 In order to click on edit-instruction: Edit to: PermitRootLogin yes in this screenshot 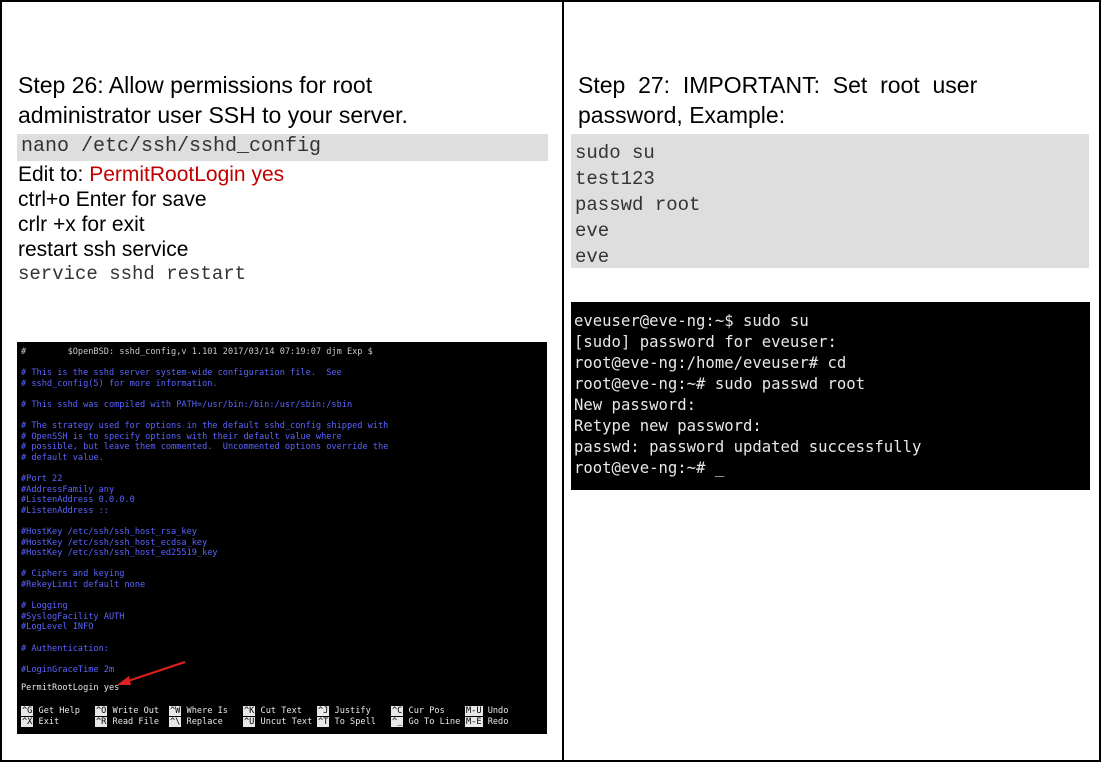, I will do `click(151, 174)`.